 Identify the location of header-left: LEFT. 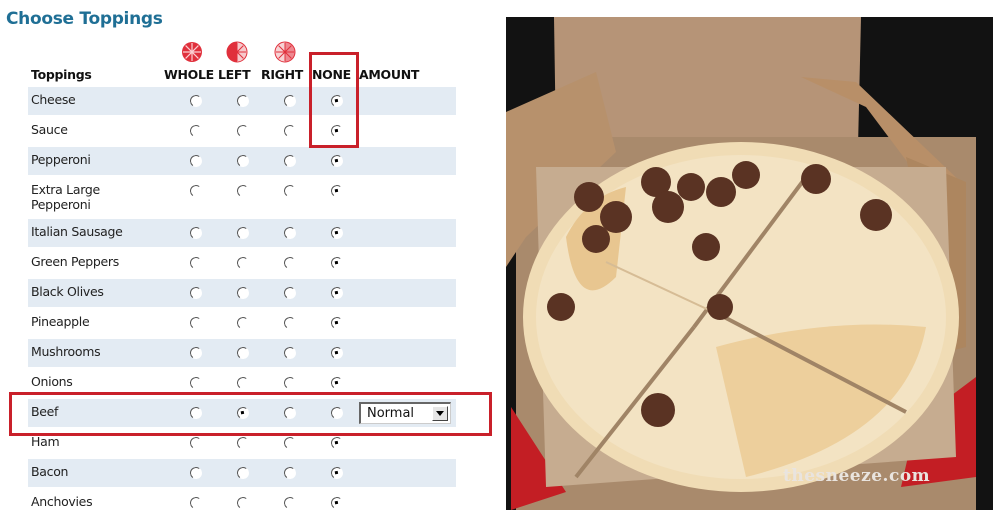
(234, 74).